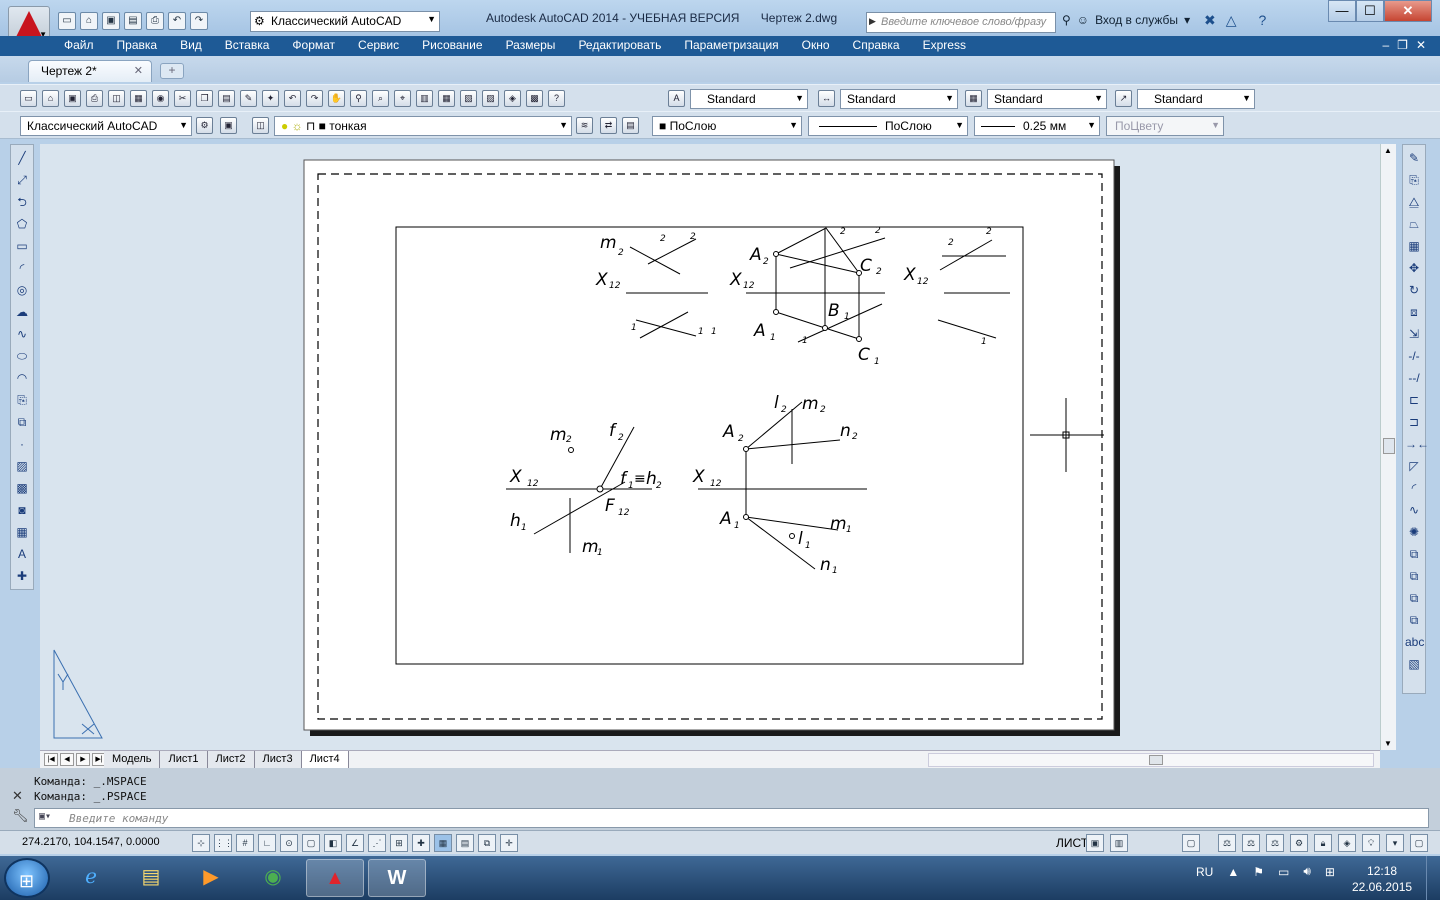  What do you see at coordinates (311, 843) in the screenshot?
I see `object-snap-icon: ▢` at bounding box center [311, 843].